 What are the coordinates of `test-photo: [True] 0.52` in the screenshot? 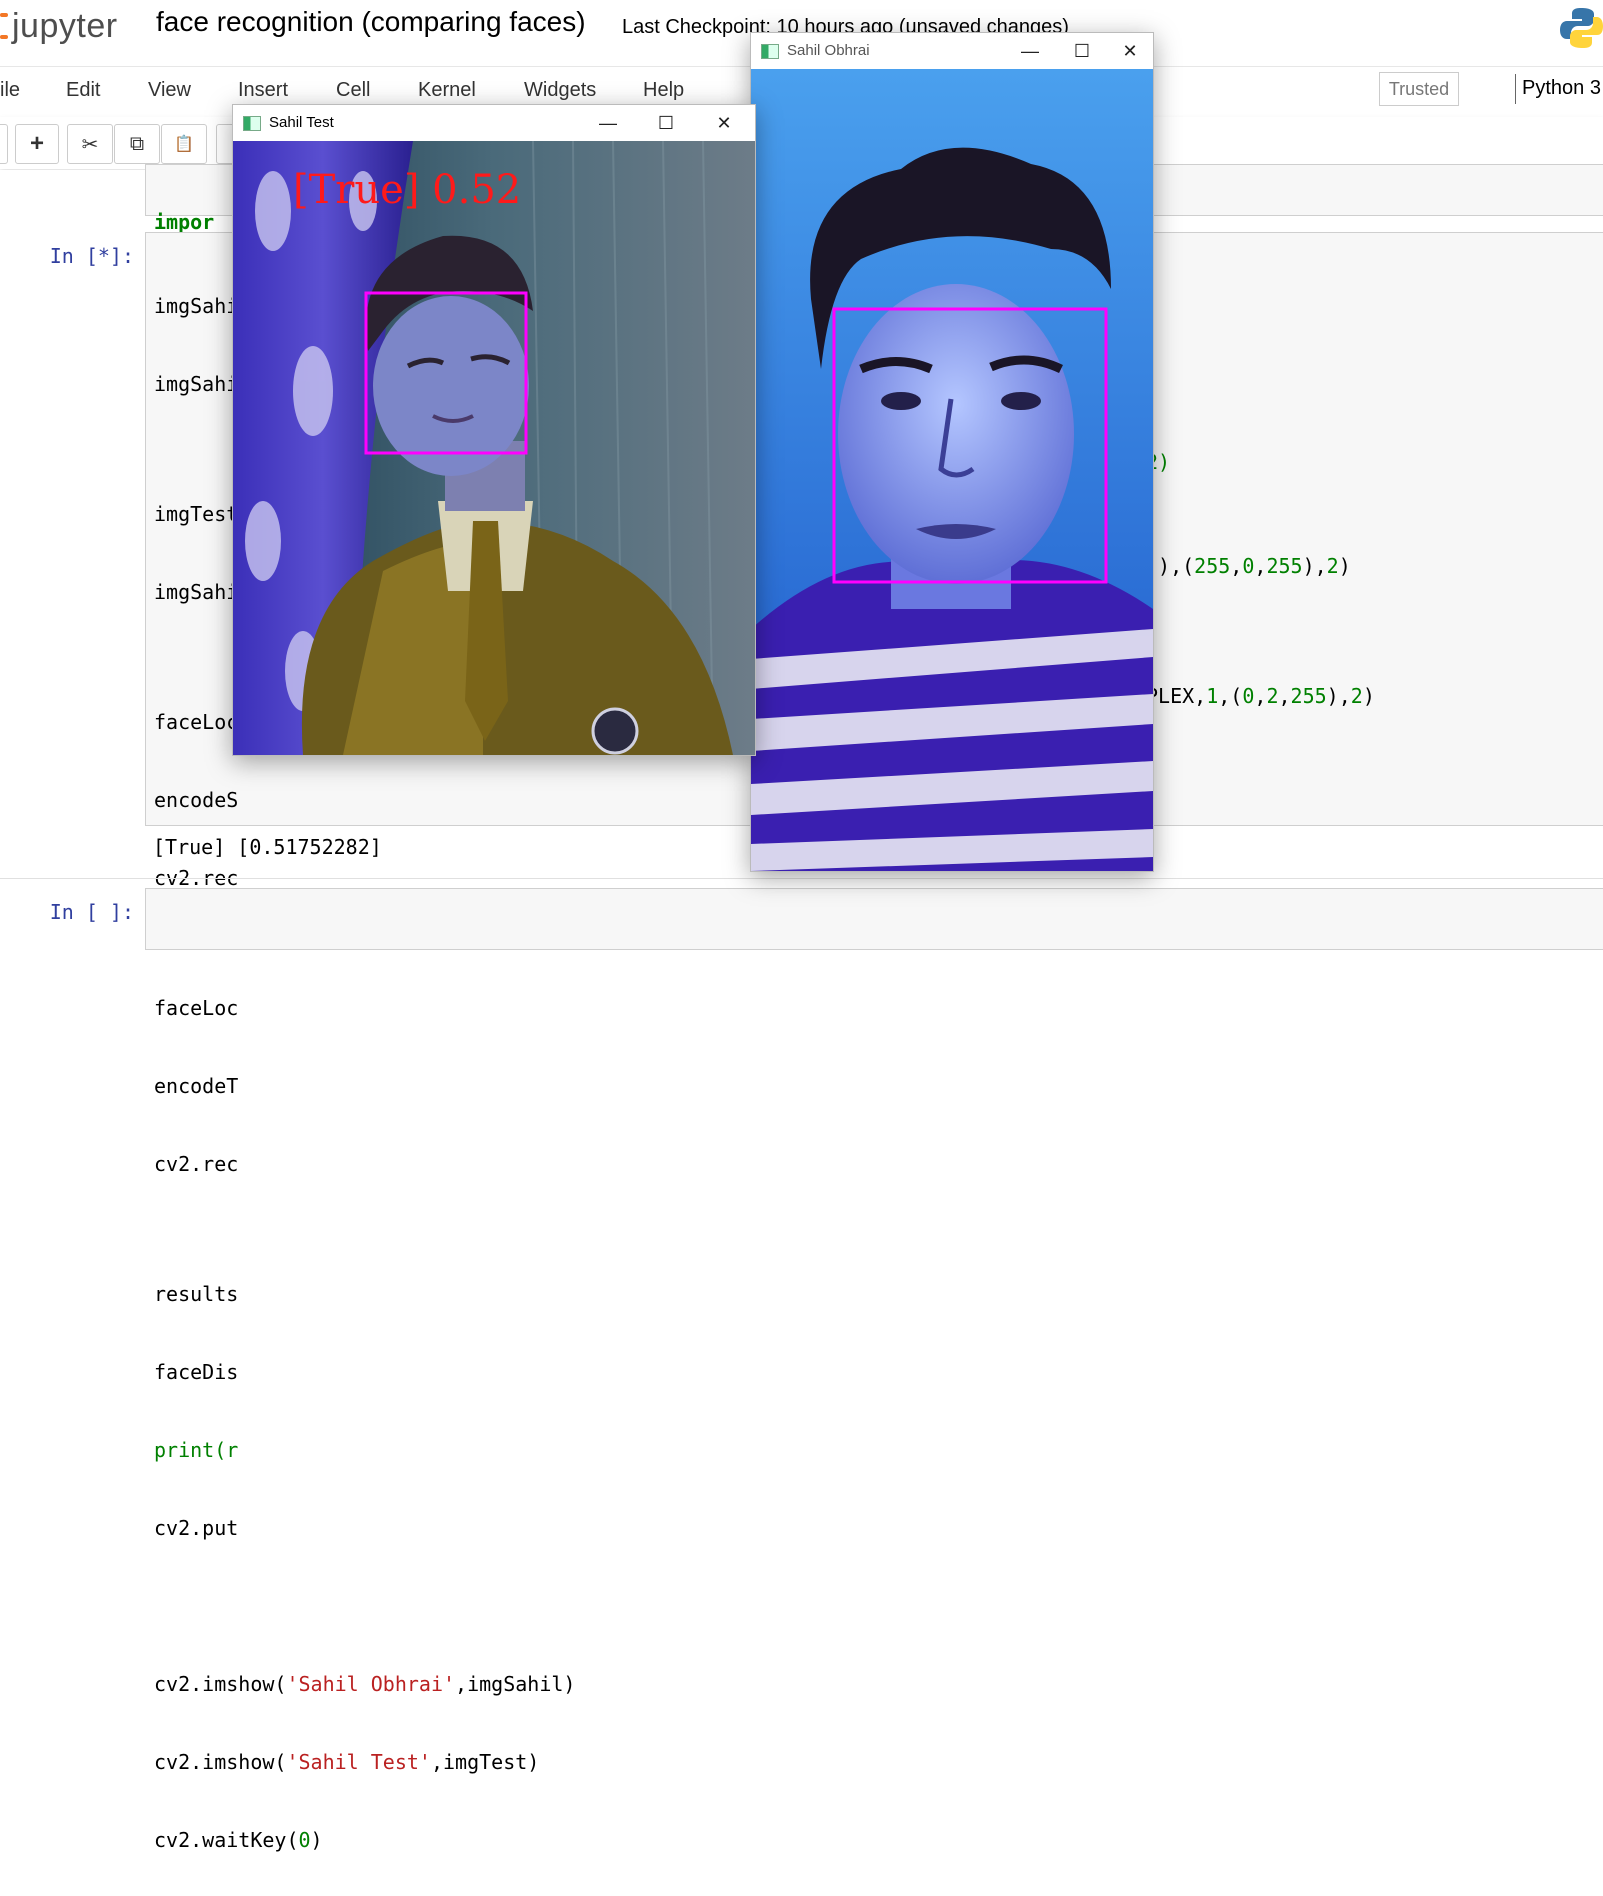 It's located at (494, 448).